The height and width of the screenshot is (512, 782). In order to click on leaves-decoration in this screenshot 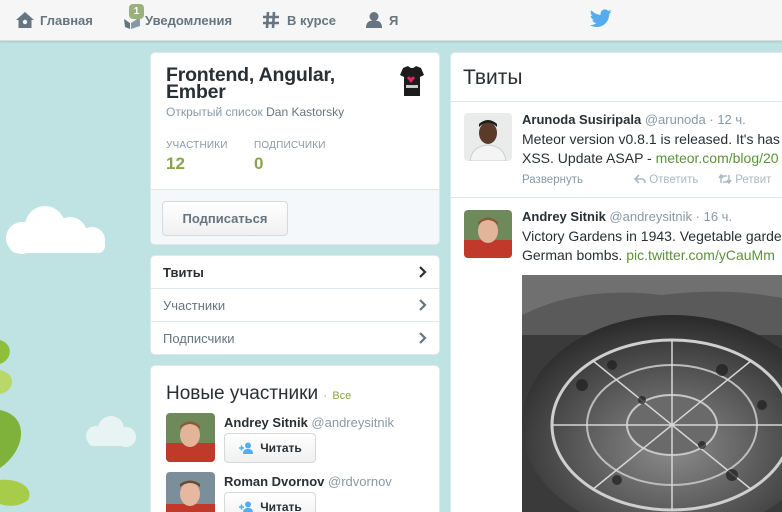, I will do `click(15, 423)`.